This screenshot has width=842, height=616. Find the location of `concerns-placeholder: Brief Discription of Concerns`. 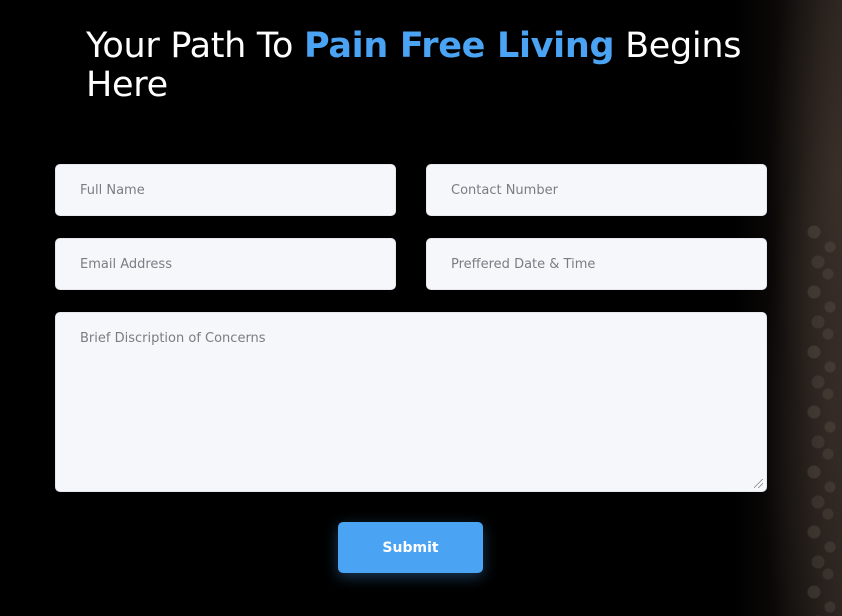

concerns-placeholder: Brief Discription of Concerns is located at coordinates (173, 338).